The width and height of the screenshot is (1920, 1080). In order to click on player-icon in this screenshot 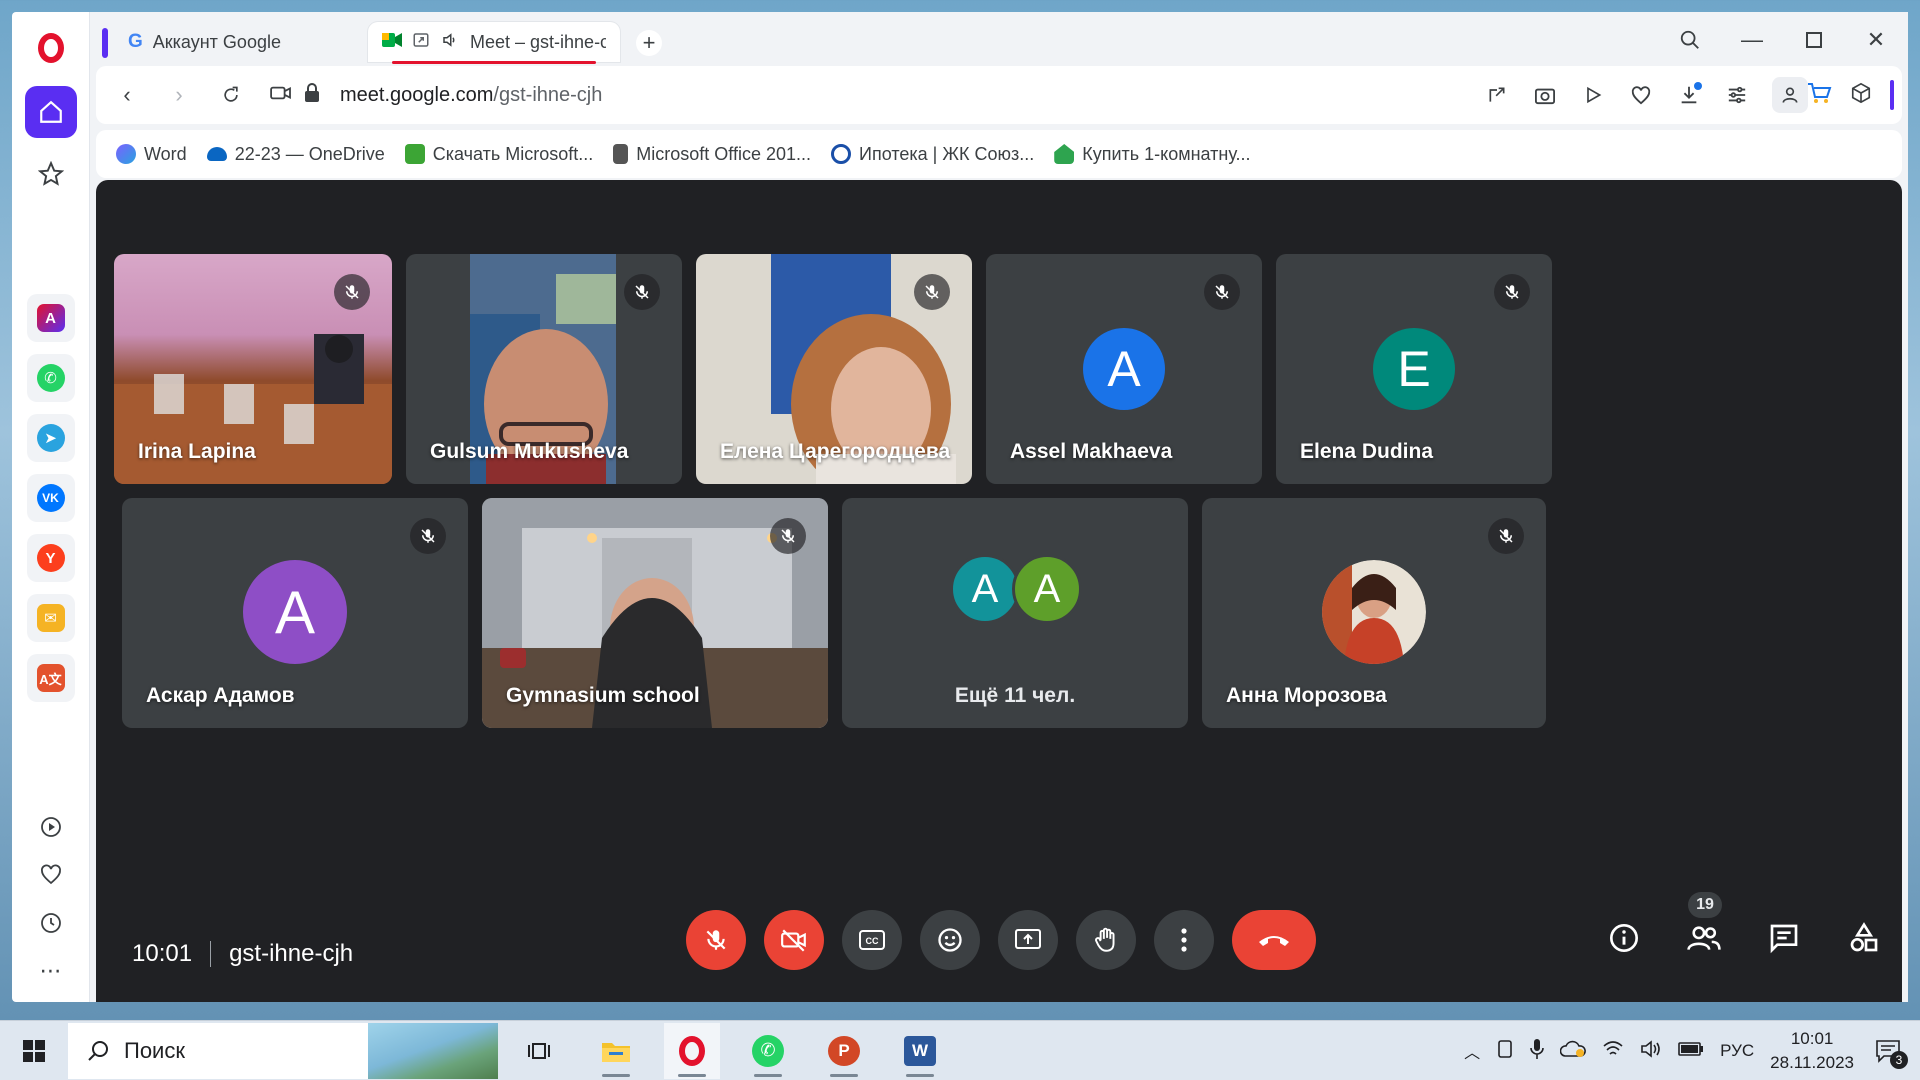, I will do `click(51, 827)`.